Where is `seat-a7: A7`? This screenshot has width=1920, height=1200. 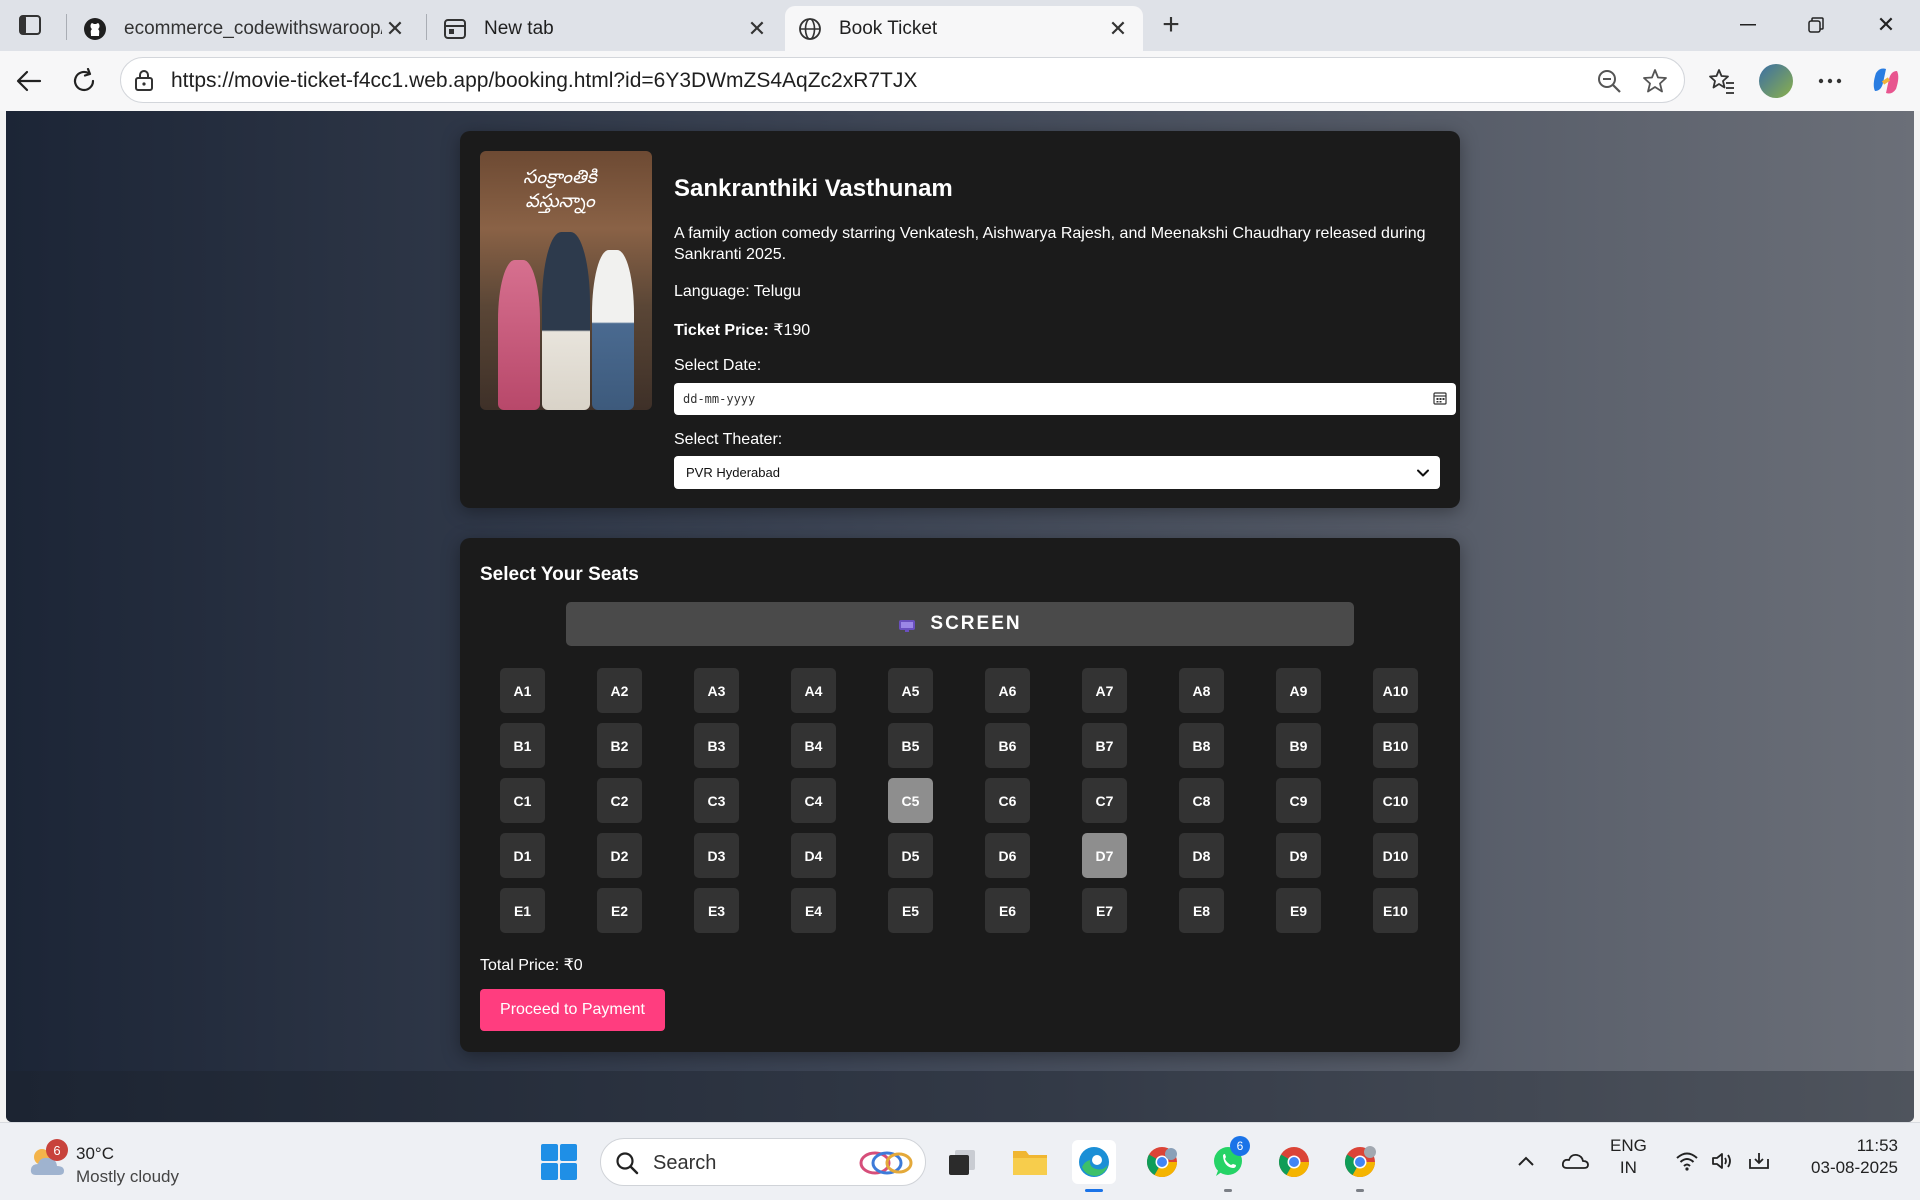 seat-a7: A7 is located at coordinates (1104, 690).